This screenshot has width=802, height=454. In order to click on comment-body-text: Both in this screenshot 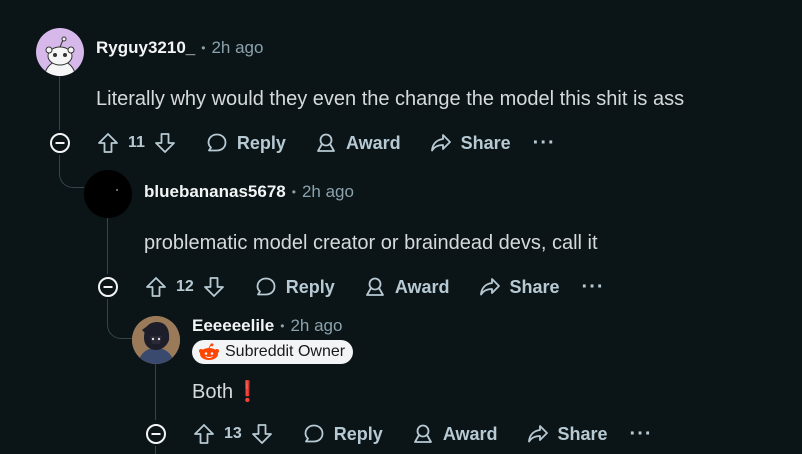, I will do `click(213, 392)`.